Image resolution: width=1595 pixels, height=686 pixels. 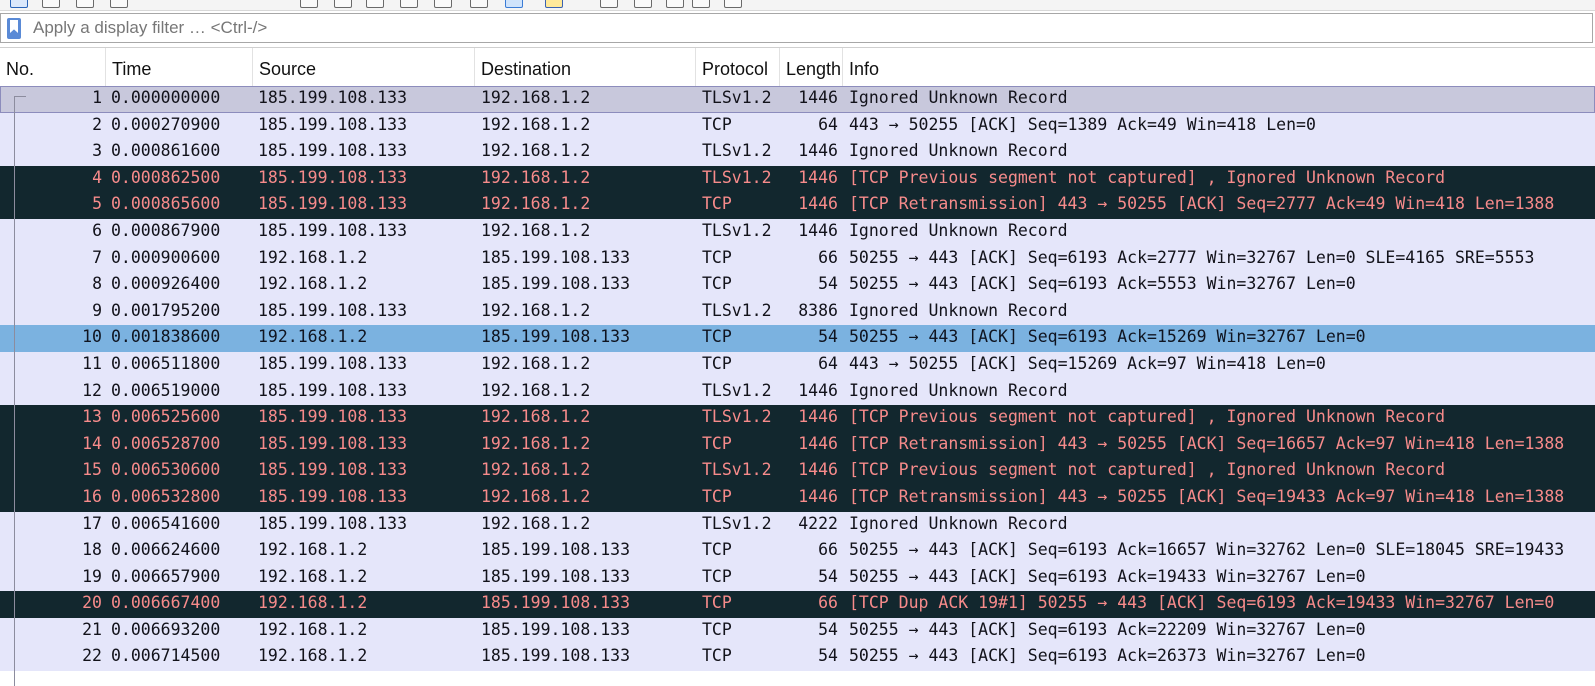 I want to click on packet-time: 0.000865600, so click(x=166, y=204).